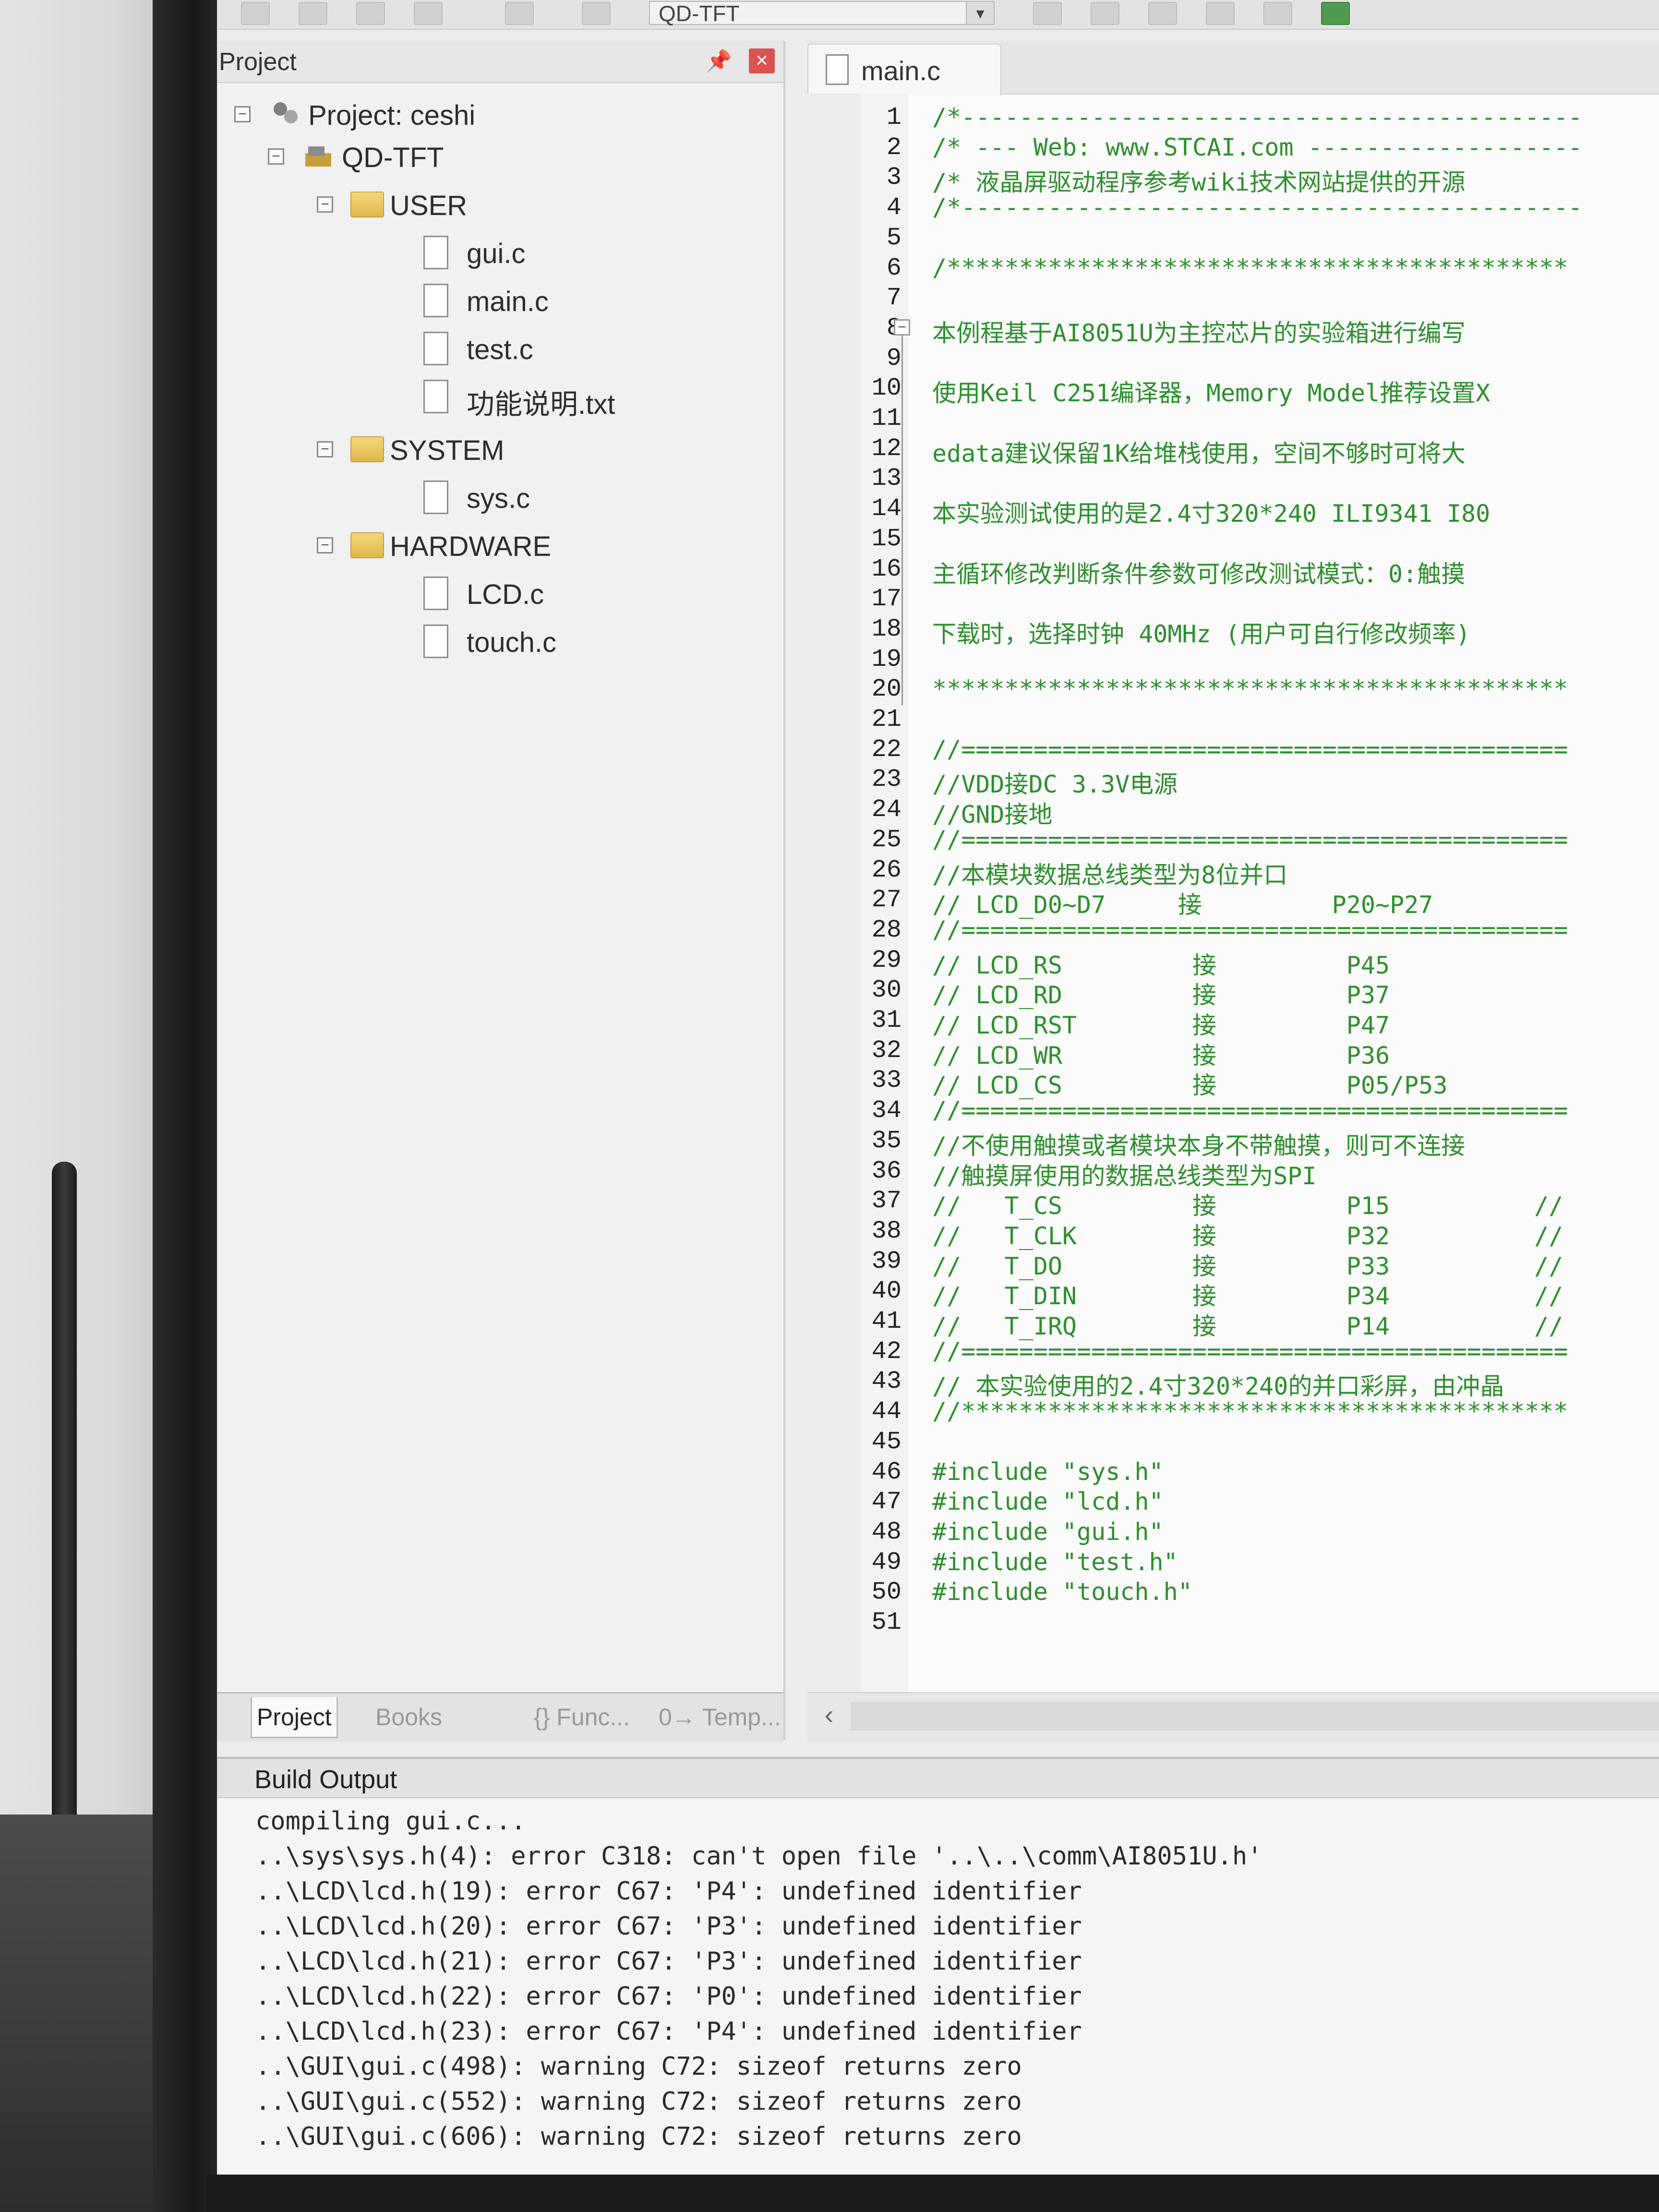 The width and height of the screenshot is (1659, 2212). I want to click on scroll-left-icon: ‹, so click(829, 1715).